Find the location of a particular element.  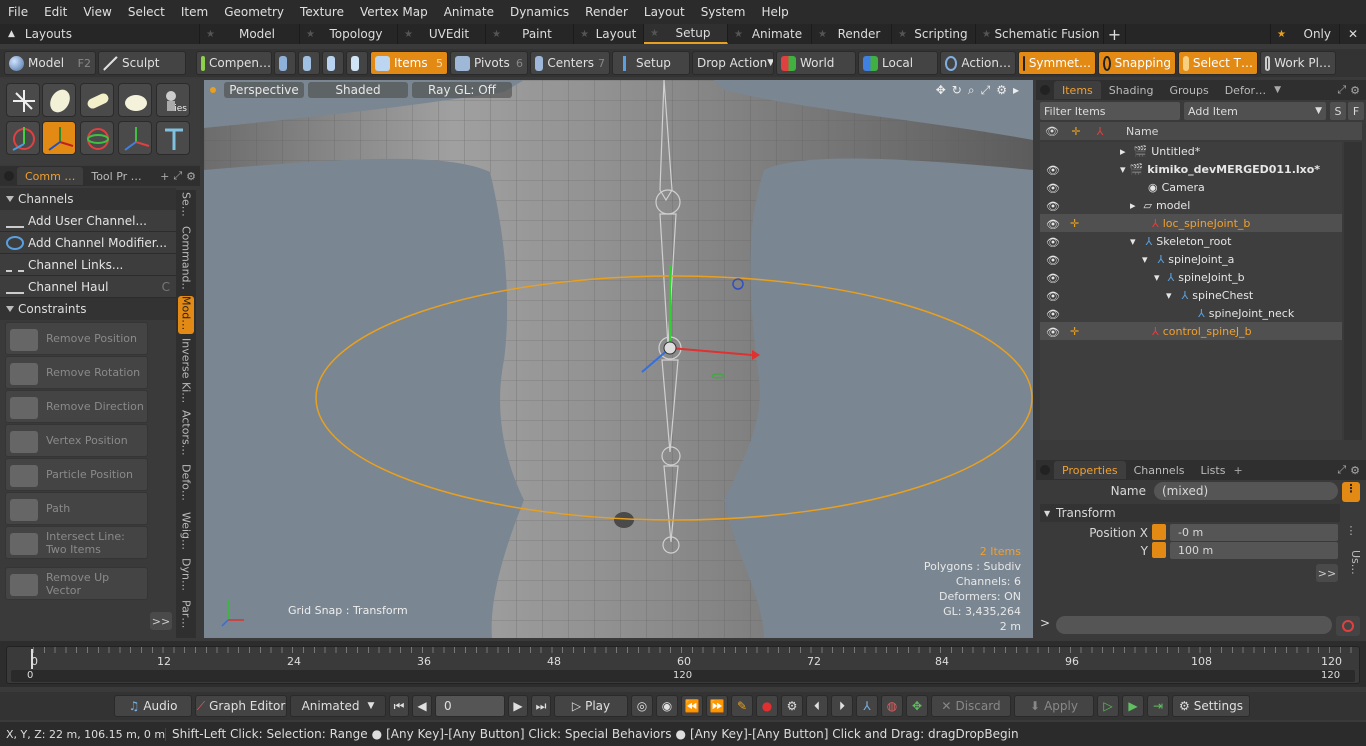

menu-help: Help is located at coordinates (774, 12).